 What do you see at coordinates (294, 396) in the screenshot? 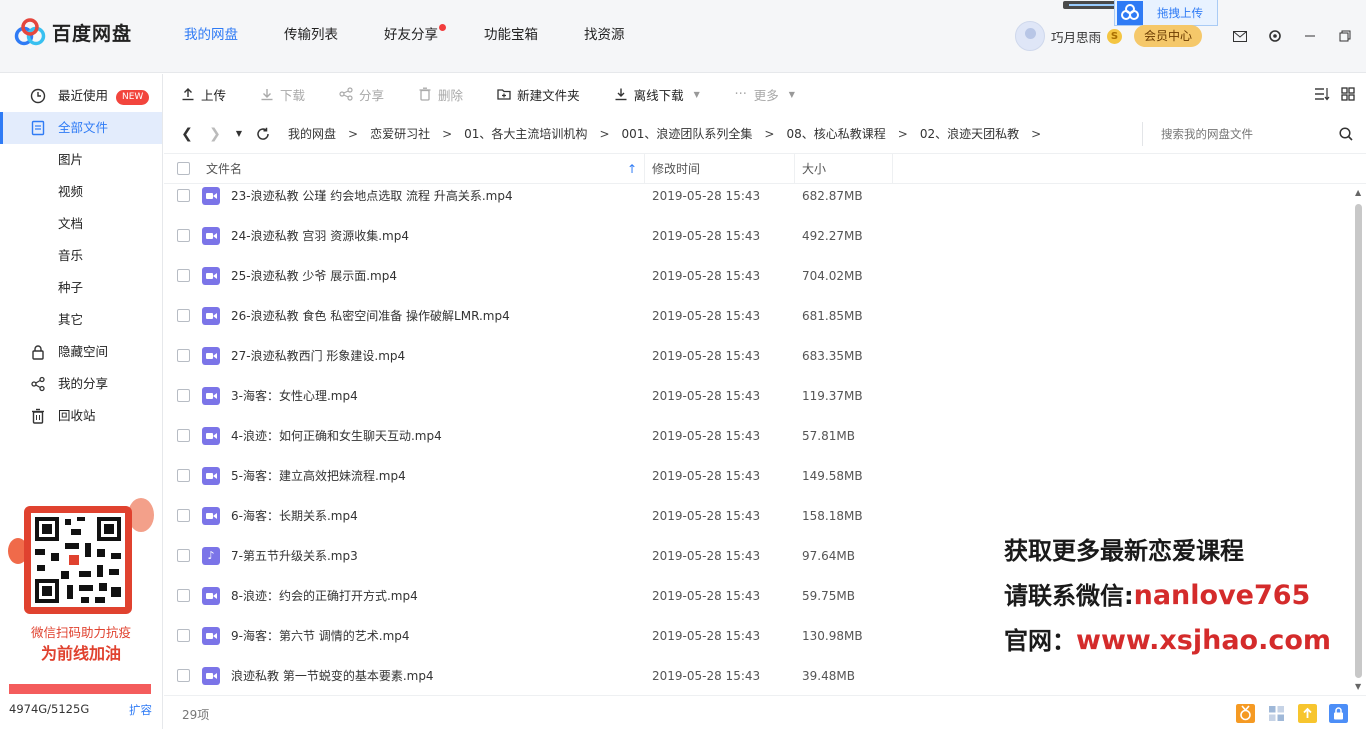
I see `file-name: 3-海客：女性心理.mp4` at bounding box center [294, 396].